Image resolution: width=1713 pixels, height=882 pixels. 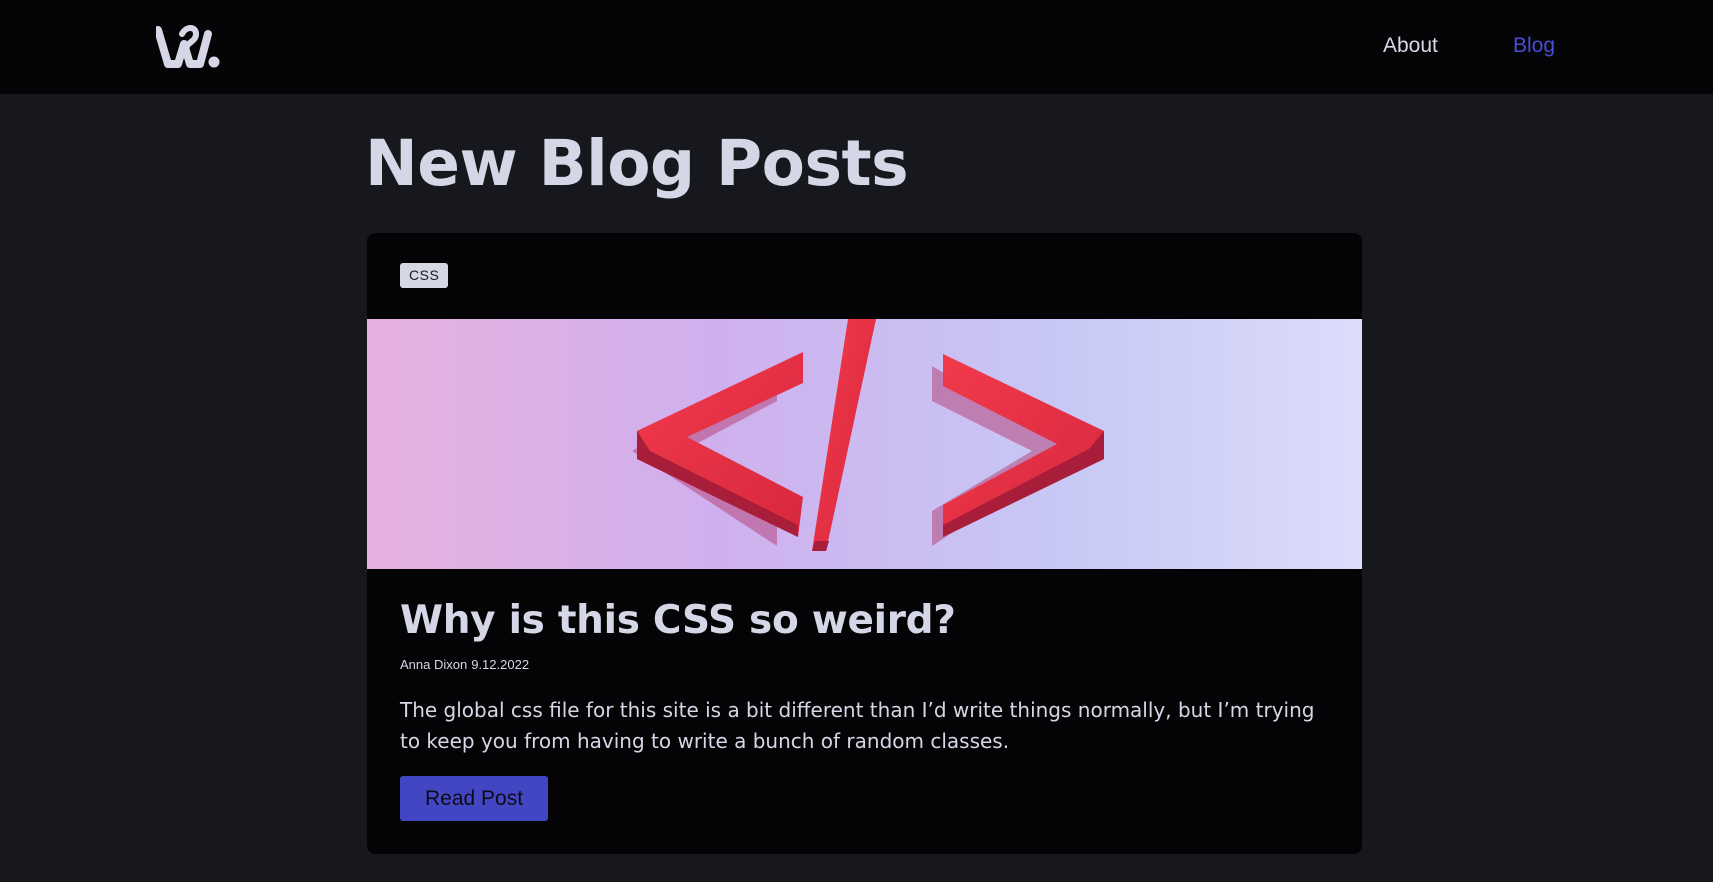 I want to click on nav-blog-link: Blog, so click(x=1534, y=46).